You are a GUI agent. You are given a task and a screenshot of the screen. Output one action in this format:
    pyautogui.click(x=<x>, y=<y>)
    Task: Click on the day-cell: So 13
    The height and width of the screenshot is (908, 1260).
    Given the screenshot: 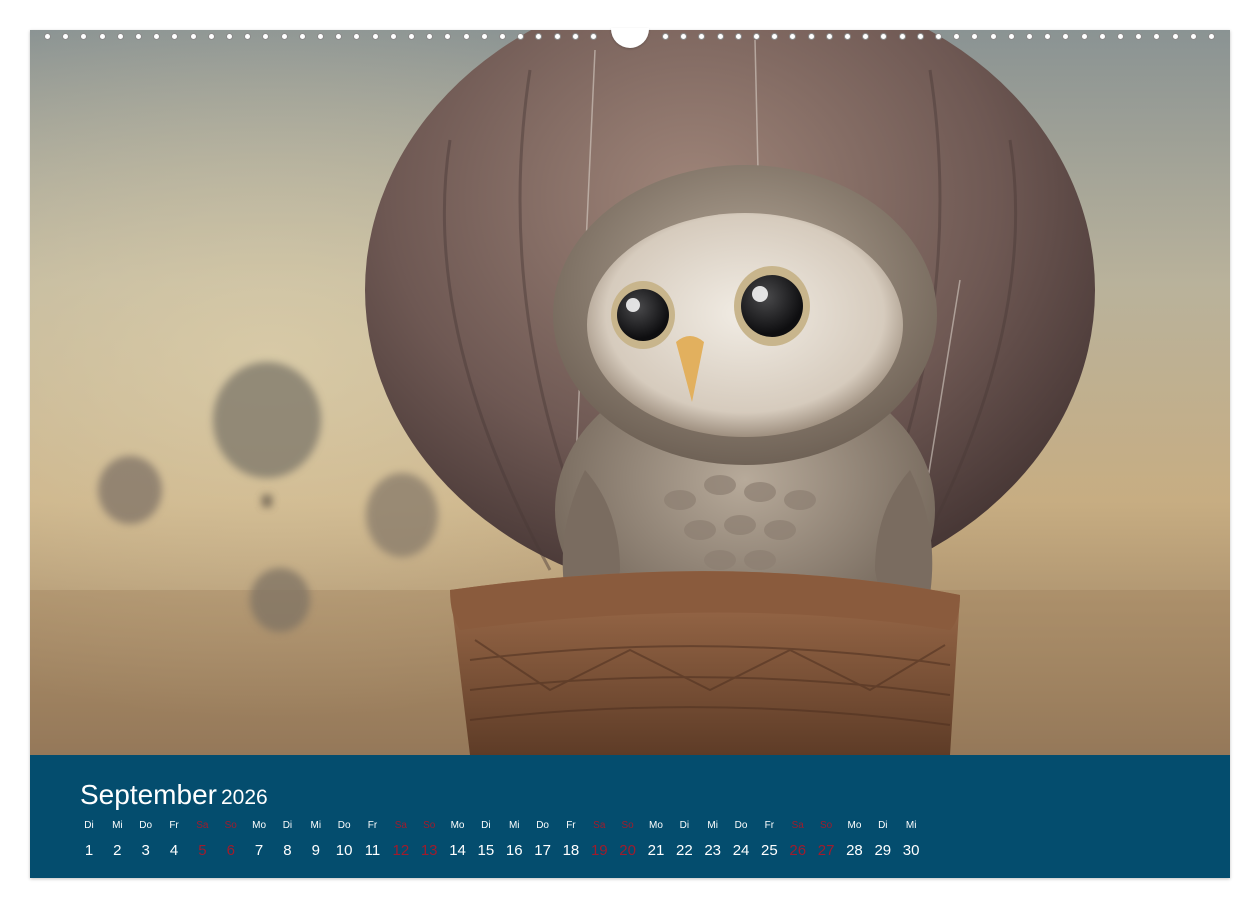 What is the action you would take?
    pyautogui.click(x=429, y=839)
    